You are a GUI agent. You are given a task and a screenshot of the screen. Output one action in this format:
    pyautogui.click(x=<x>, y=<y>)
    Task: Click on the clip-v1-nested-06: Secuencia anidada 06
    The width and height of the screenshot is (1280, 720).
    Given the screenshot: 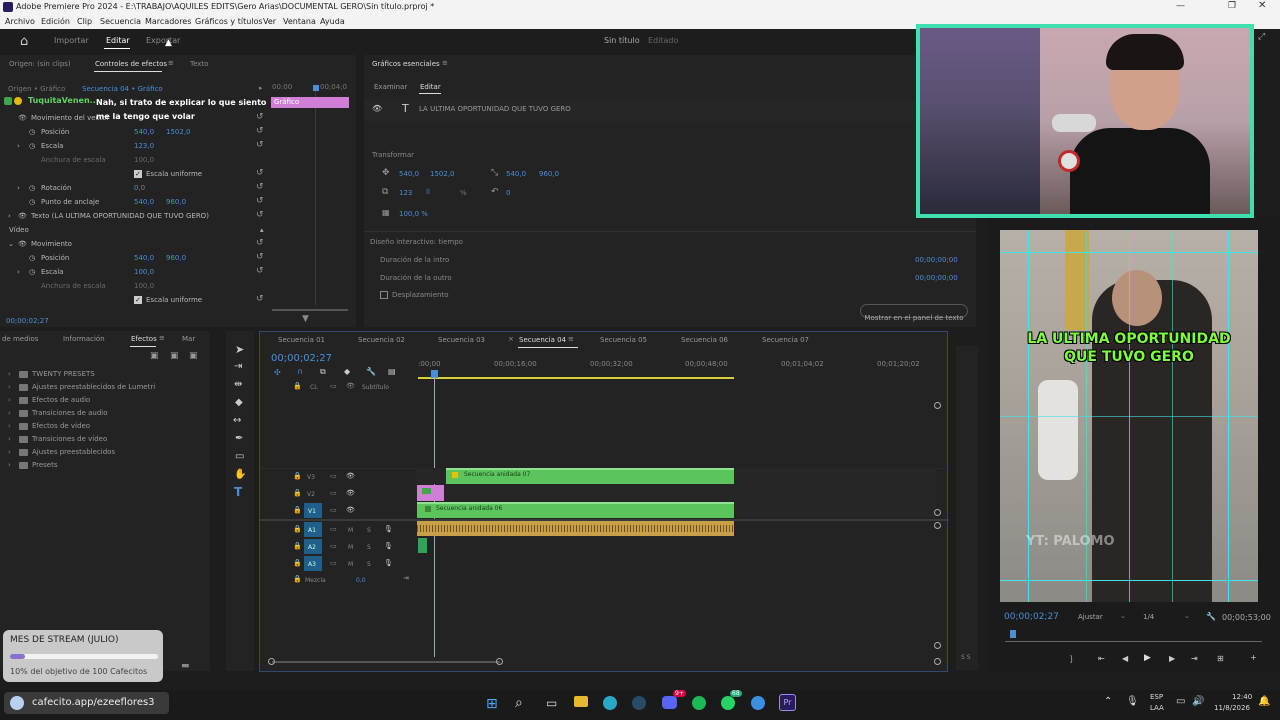 What is the action you would take?
    pyautogui.click(x=575, y=510)
    